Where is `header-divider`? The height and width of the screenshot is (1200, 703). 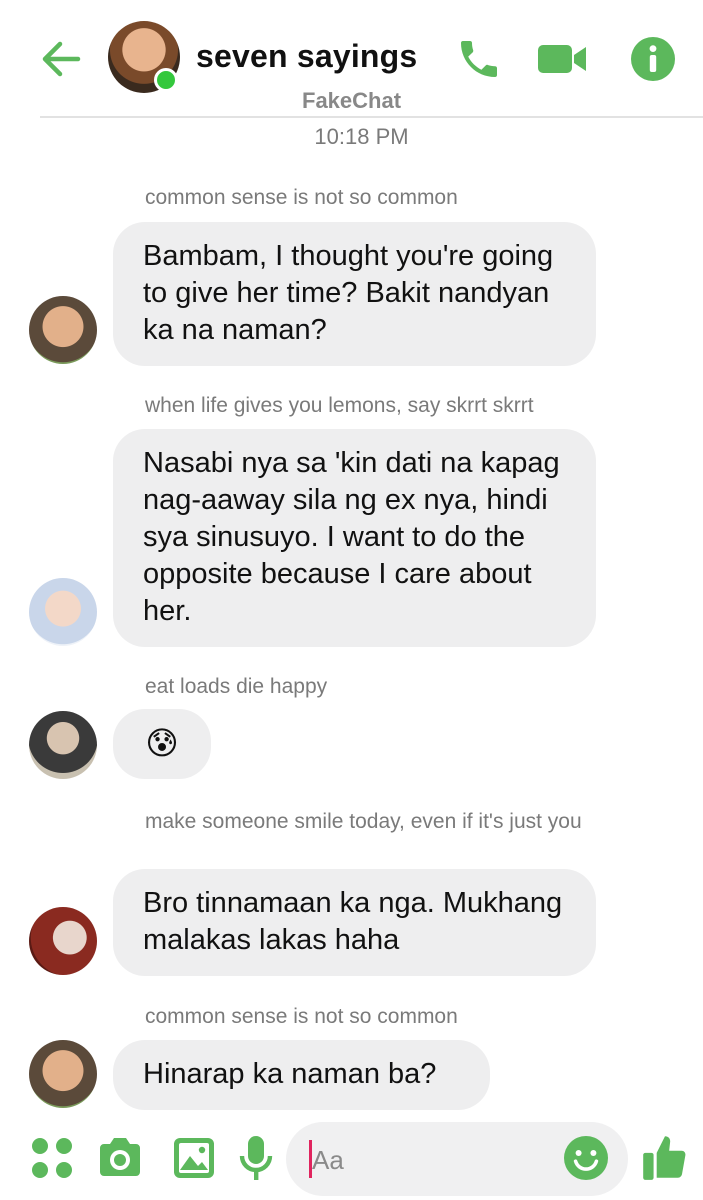 header-divider is located at coordinates (371, 117).